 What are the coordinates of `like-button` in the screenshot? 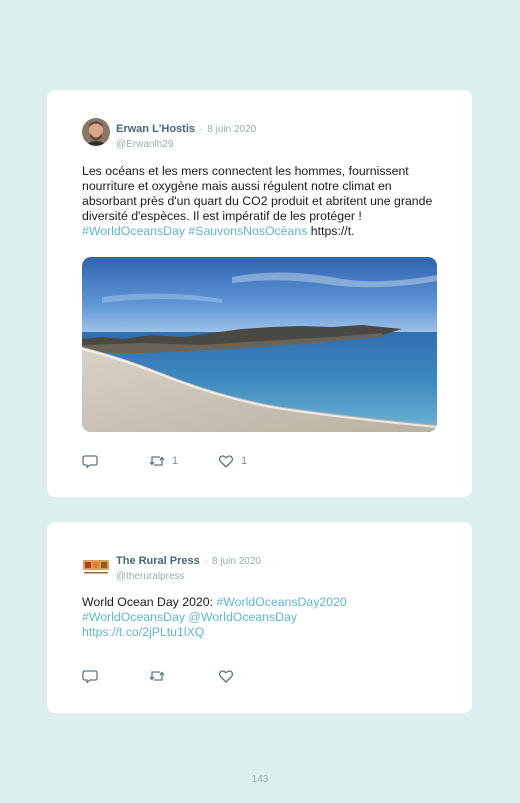 It's located at (229, 676).